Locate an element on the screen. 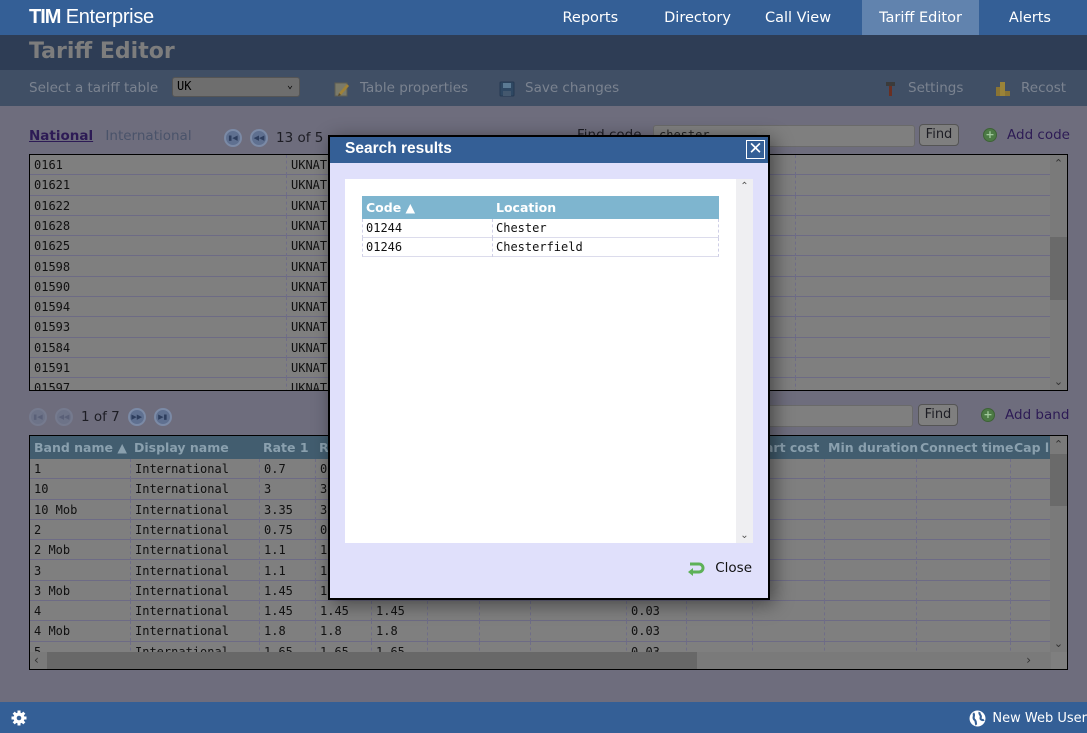 Image resolution: width=1087 pixels, height=733 pixels. col-connect-time: Connect time is located at coordinates (965, 447).